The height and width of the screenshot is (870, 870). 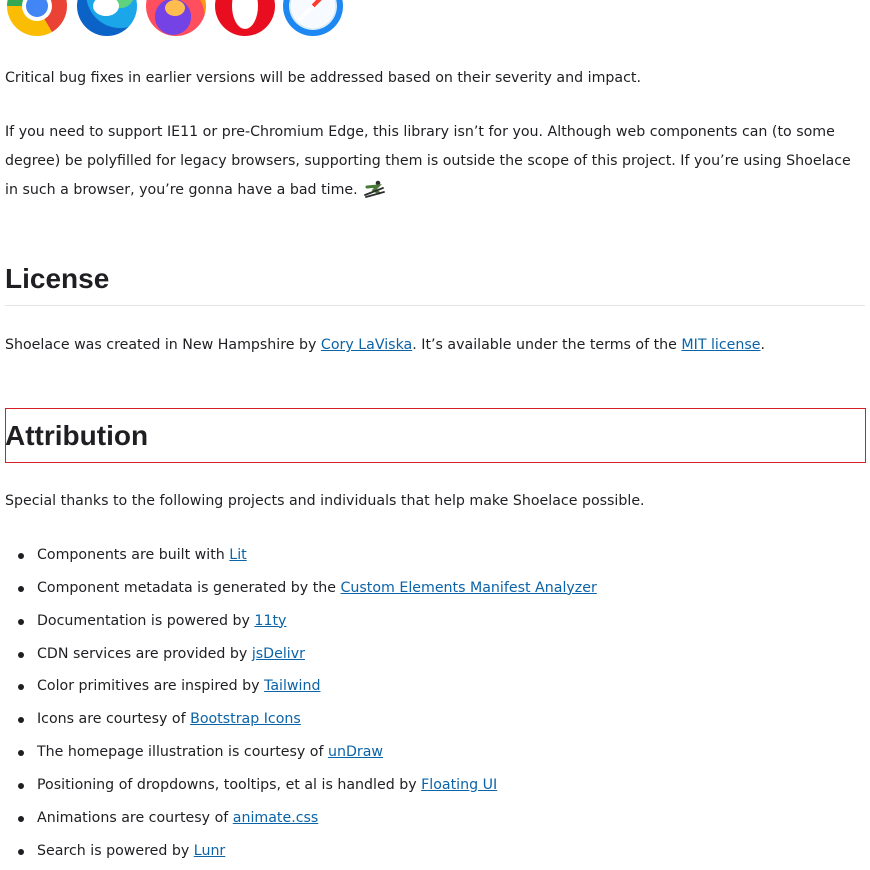 I want to click on chrome-icon, so click(x=37, y=18).